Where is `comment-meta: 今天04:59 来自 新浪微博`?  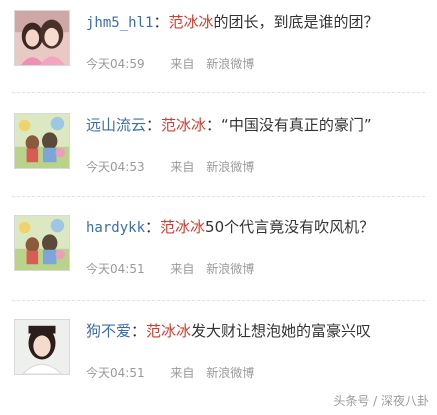
comment-meta: 今天04:59 来自 新浪微博 is located at coordinates (170, 64).